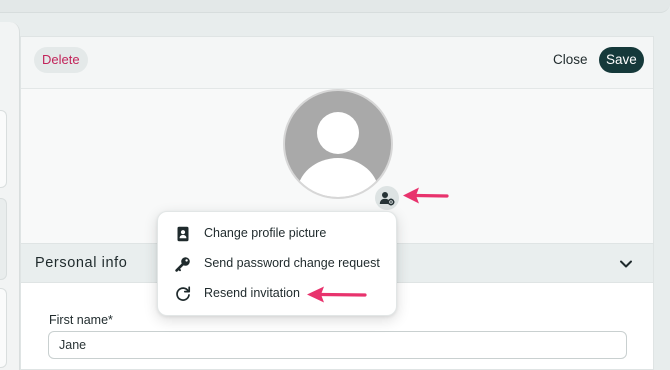 The height and width of the screenshot is (370, 670). I want to click on menu-item-label: Change profile picture, so click(265, 233).